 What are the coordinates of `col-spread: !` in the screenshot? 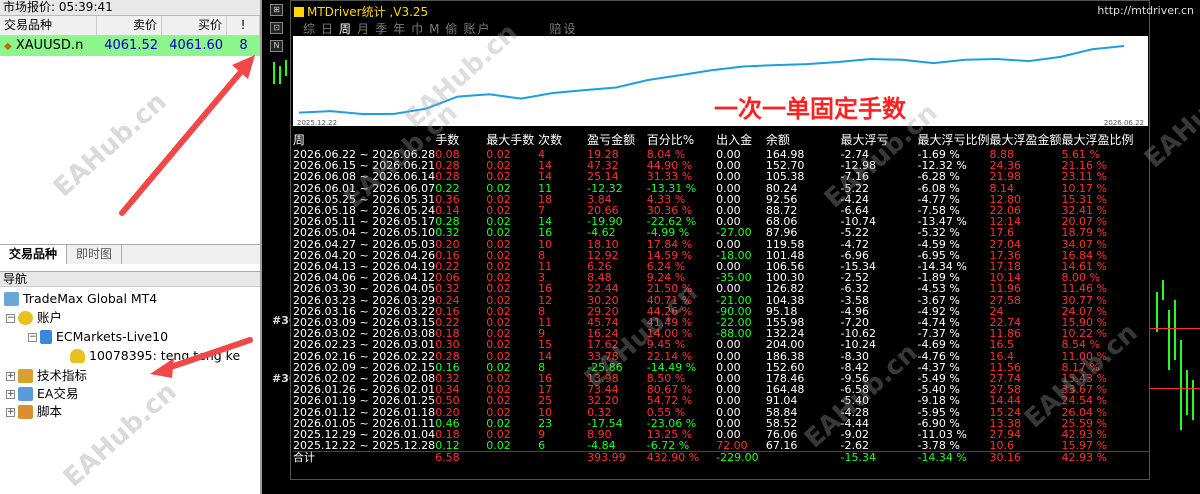 It's located at (243, 25).